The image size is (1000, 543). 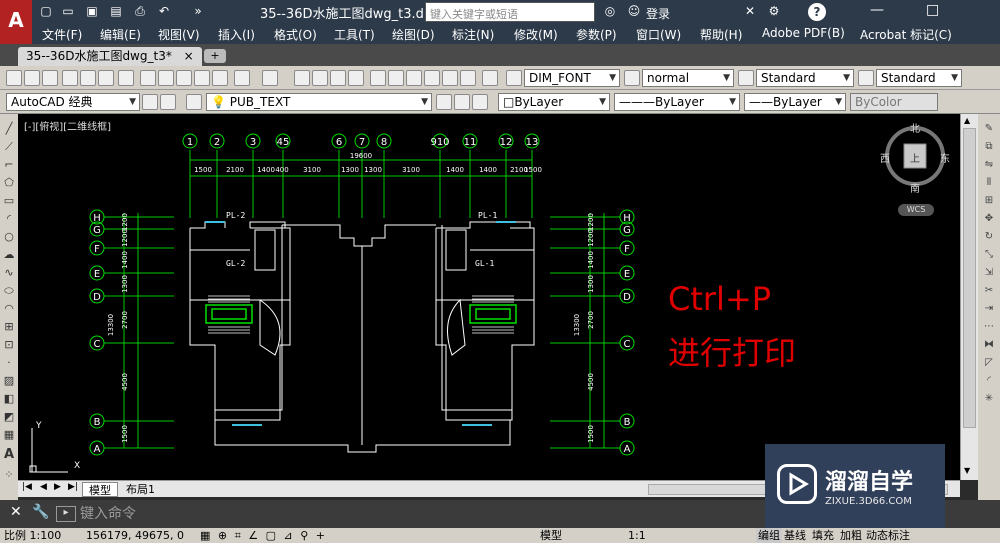 What do you see at coordinates (198, 11) in the screenshot?
I see `expand-icon: »` at bounding box center [198, 11].